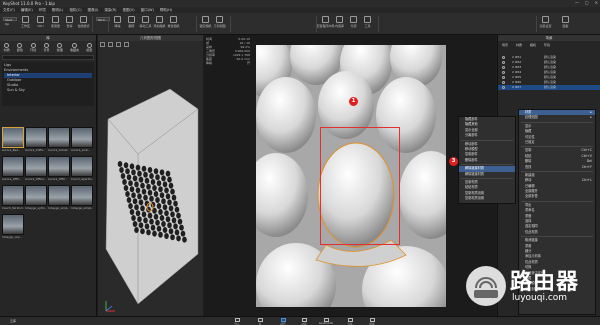 The image size is (600, 325). I want to click on ribbon-button-pause: 暂停, so click(69, 24).